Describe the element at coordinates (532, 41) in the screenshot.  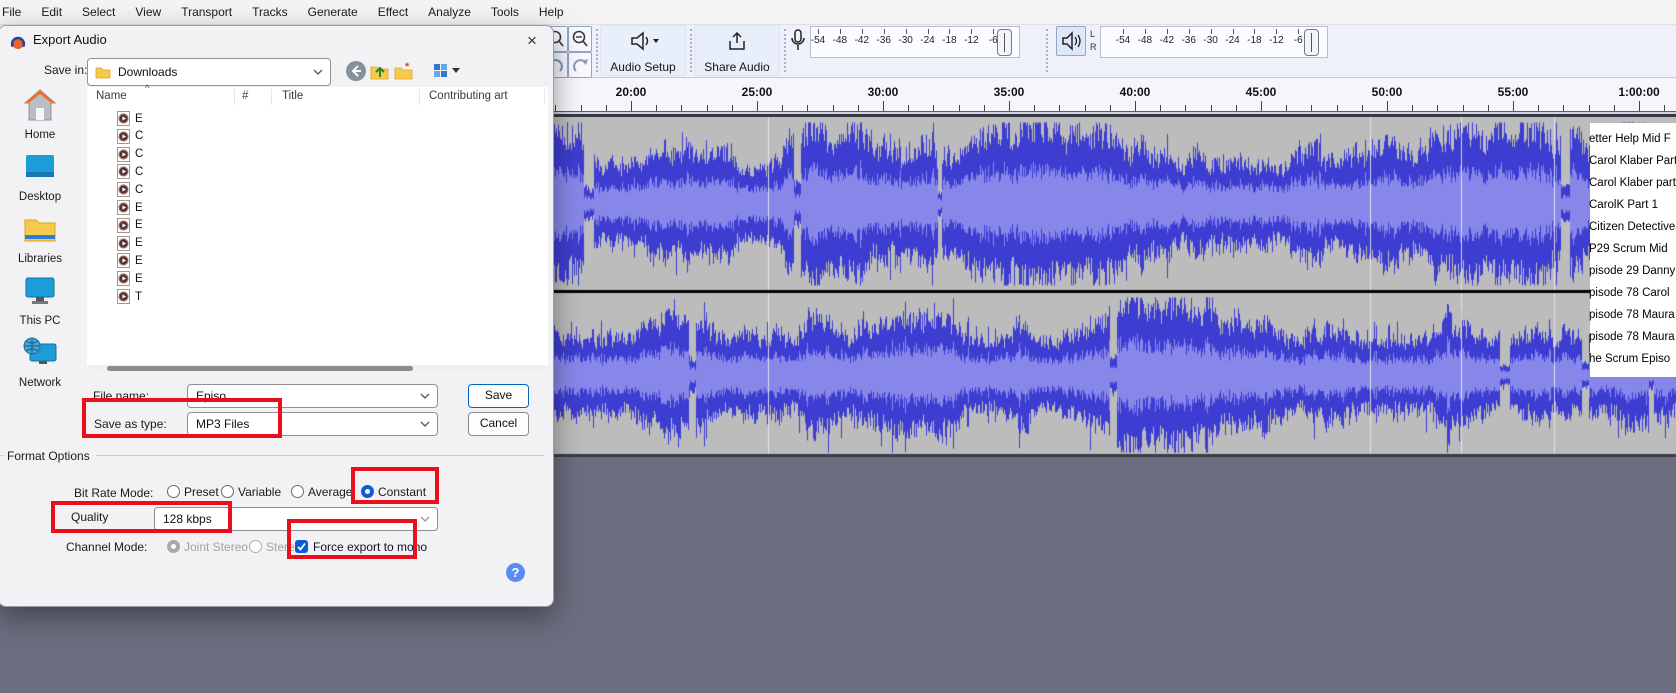
I see `close-icon: ×` at that location.